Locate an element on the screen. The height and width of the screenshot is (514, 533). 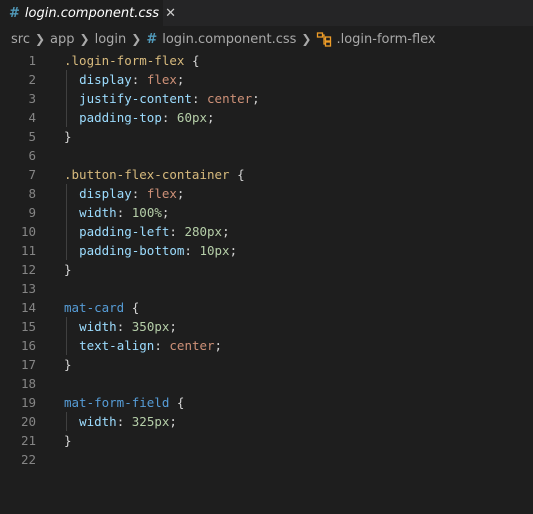
css-number: 350px is located at coordinates (150, 326).